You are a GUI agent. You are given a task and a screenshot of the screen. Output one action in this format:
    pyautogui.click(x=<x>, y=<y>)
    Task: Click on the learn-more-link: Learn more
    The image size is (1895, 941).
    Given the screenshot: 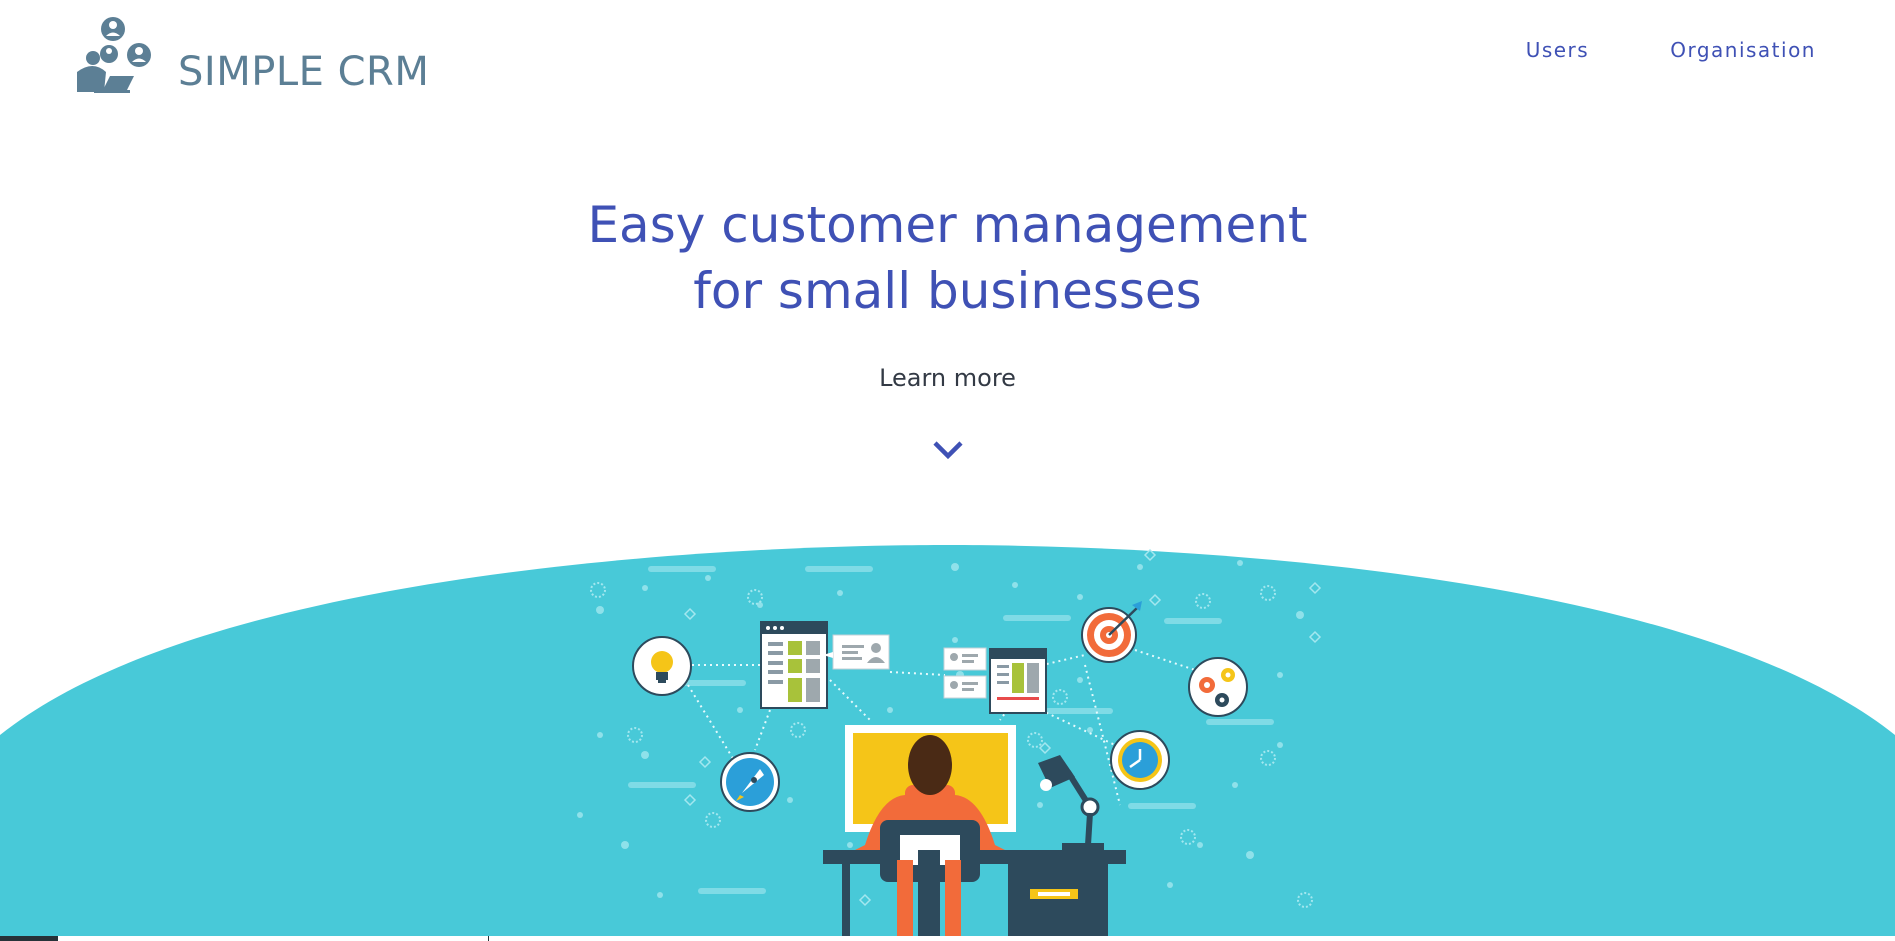 What is the action you would take?
    pyautogui.click(x=947, y=378)
    